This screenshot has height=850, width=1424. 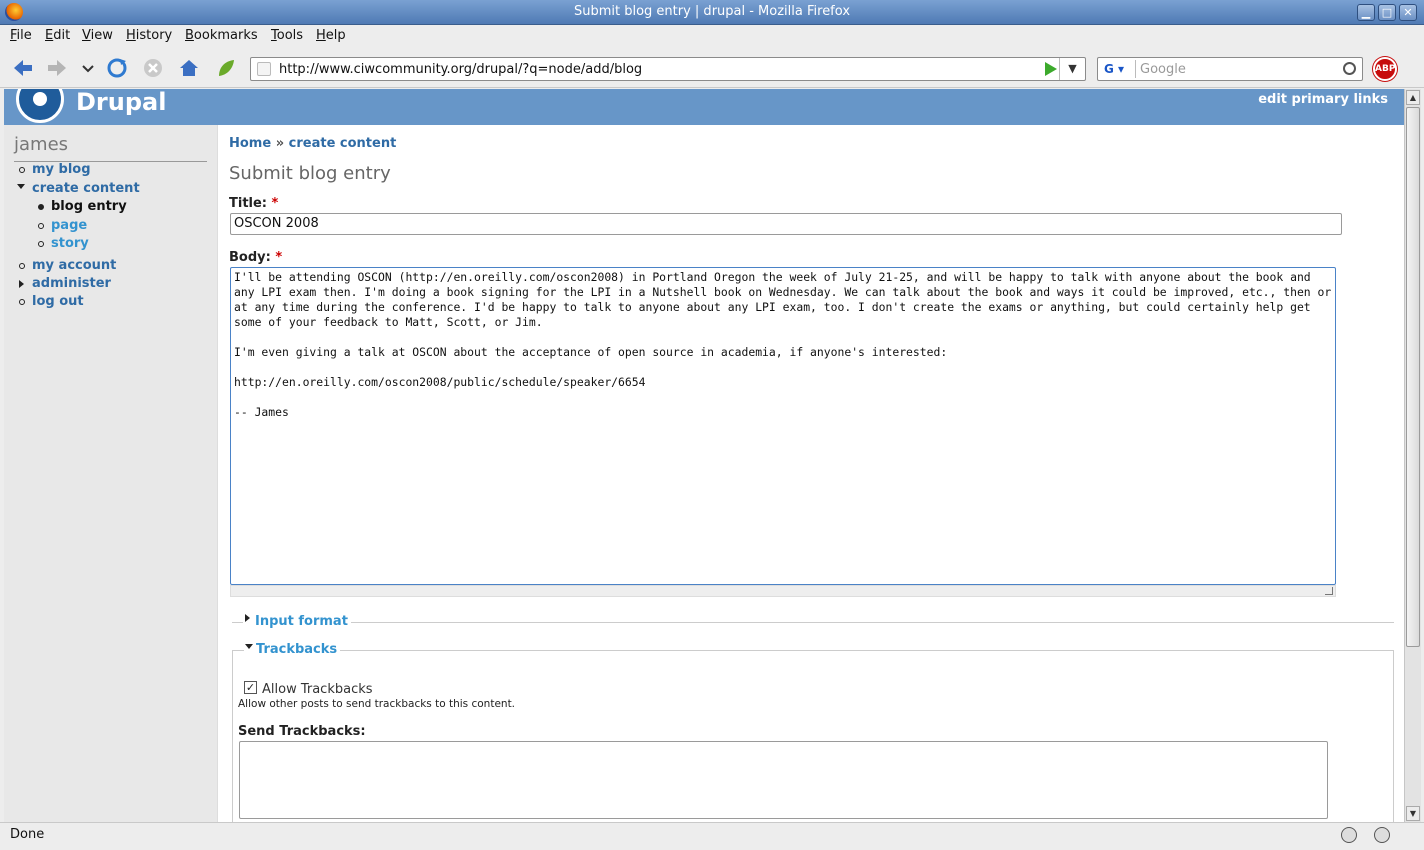 What do you see at coordinates (331, 35) in the screenshot?
I see `menu-help: Help` at bounding box center [331, 35].